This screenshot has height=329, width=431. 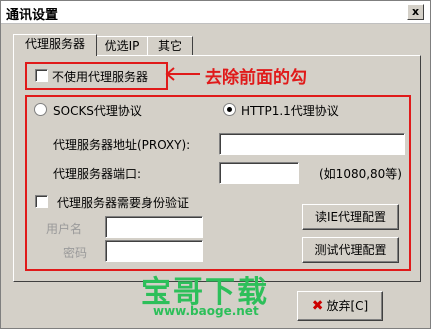 What do you see at coordinates (215, 12) in the screenshot?
I see `title-bar: 通讯设置 x` at bounding box center [215, 12].